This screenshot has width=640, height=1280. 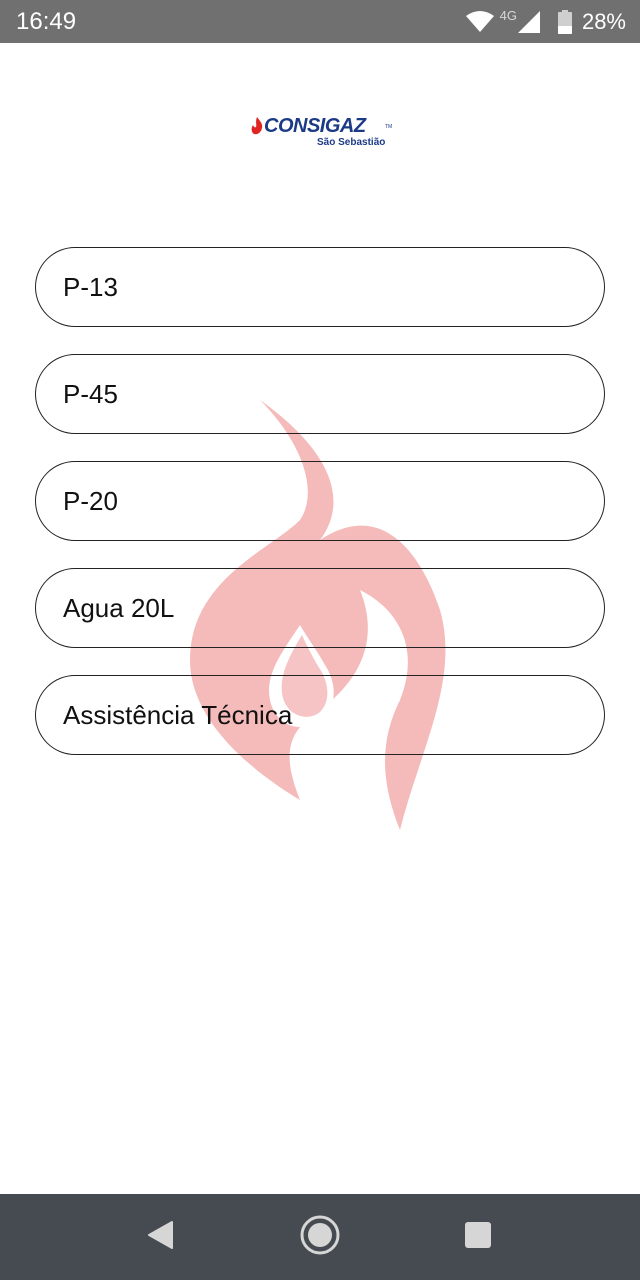 What do you see at coordinates (46, 21) in the screenshot?
I see `status-time: 16:49` at bounding box center [46, 21].